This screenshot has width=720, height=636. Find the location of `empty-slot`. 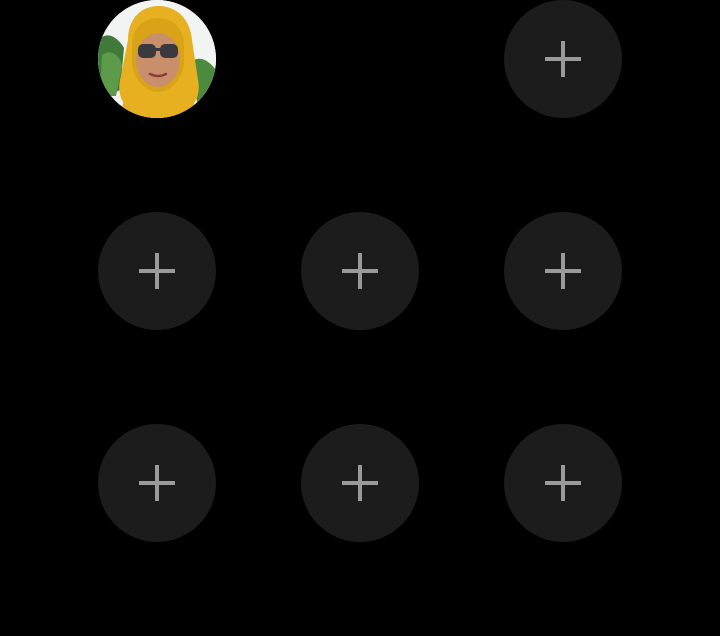

empty-slot is located at coordinates (360, 59).